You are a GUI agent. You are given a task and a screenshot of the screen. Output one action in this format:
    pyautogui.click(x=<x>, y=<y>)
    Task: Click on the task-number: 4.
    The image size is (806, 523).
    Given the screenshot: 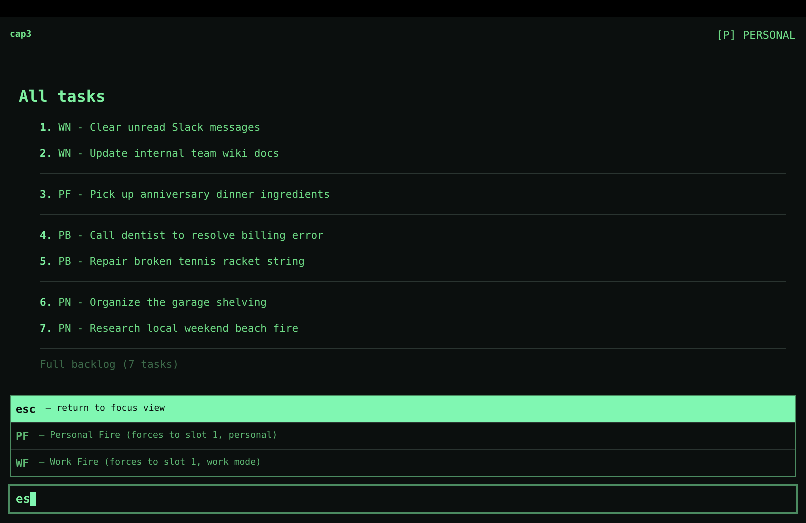 What is the action you would take?
    pyautogui.click(x=46, y=236)
    